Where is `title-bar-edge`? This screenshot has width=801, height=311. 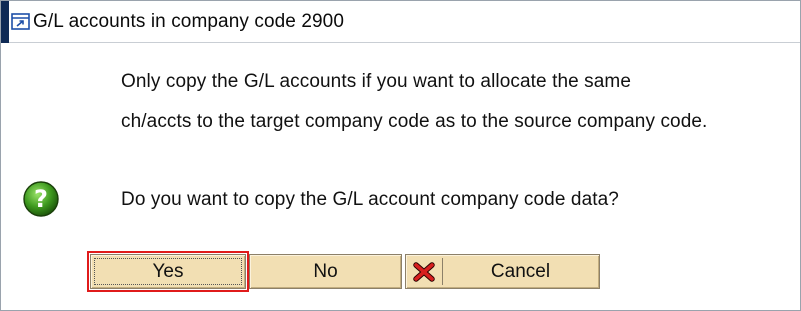 title-bar-edge is located at coordinates (5, 22).